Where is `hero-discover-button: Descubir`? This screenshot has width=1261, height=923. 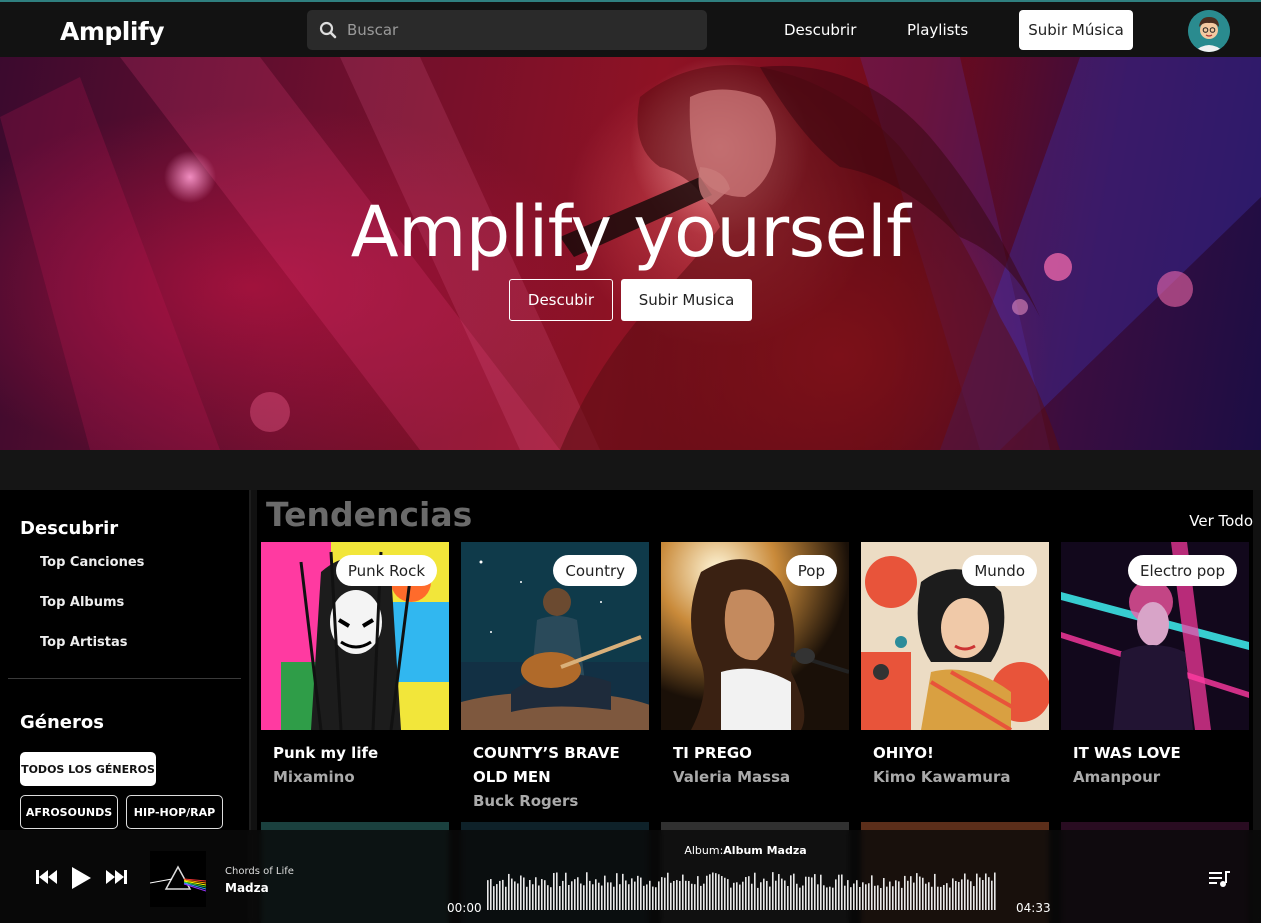
hero-discover-button: Descubir is located at coordinates (561, 300).